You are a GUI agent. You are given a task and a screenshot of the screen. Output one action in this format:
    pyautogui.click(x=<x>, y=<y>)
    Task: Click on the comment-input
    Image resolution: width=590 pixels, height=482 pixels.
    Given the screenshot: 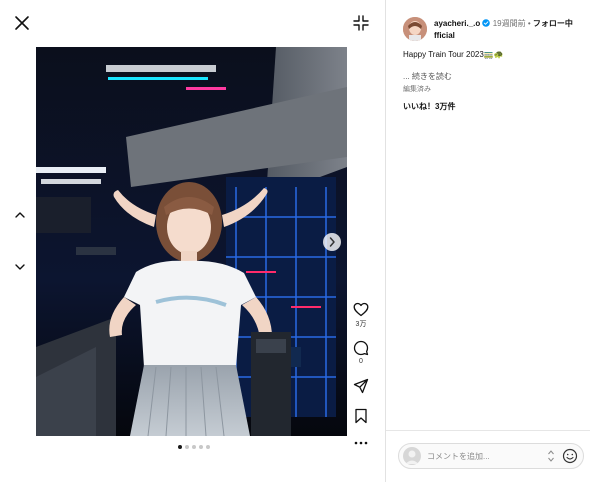 What is the action you would take?
    pyautogui.click(x=487, y=456)
    